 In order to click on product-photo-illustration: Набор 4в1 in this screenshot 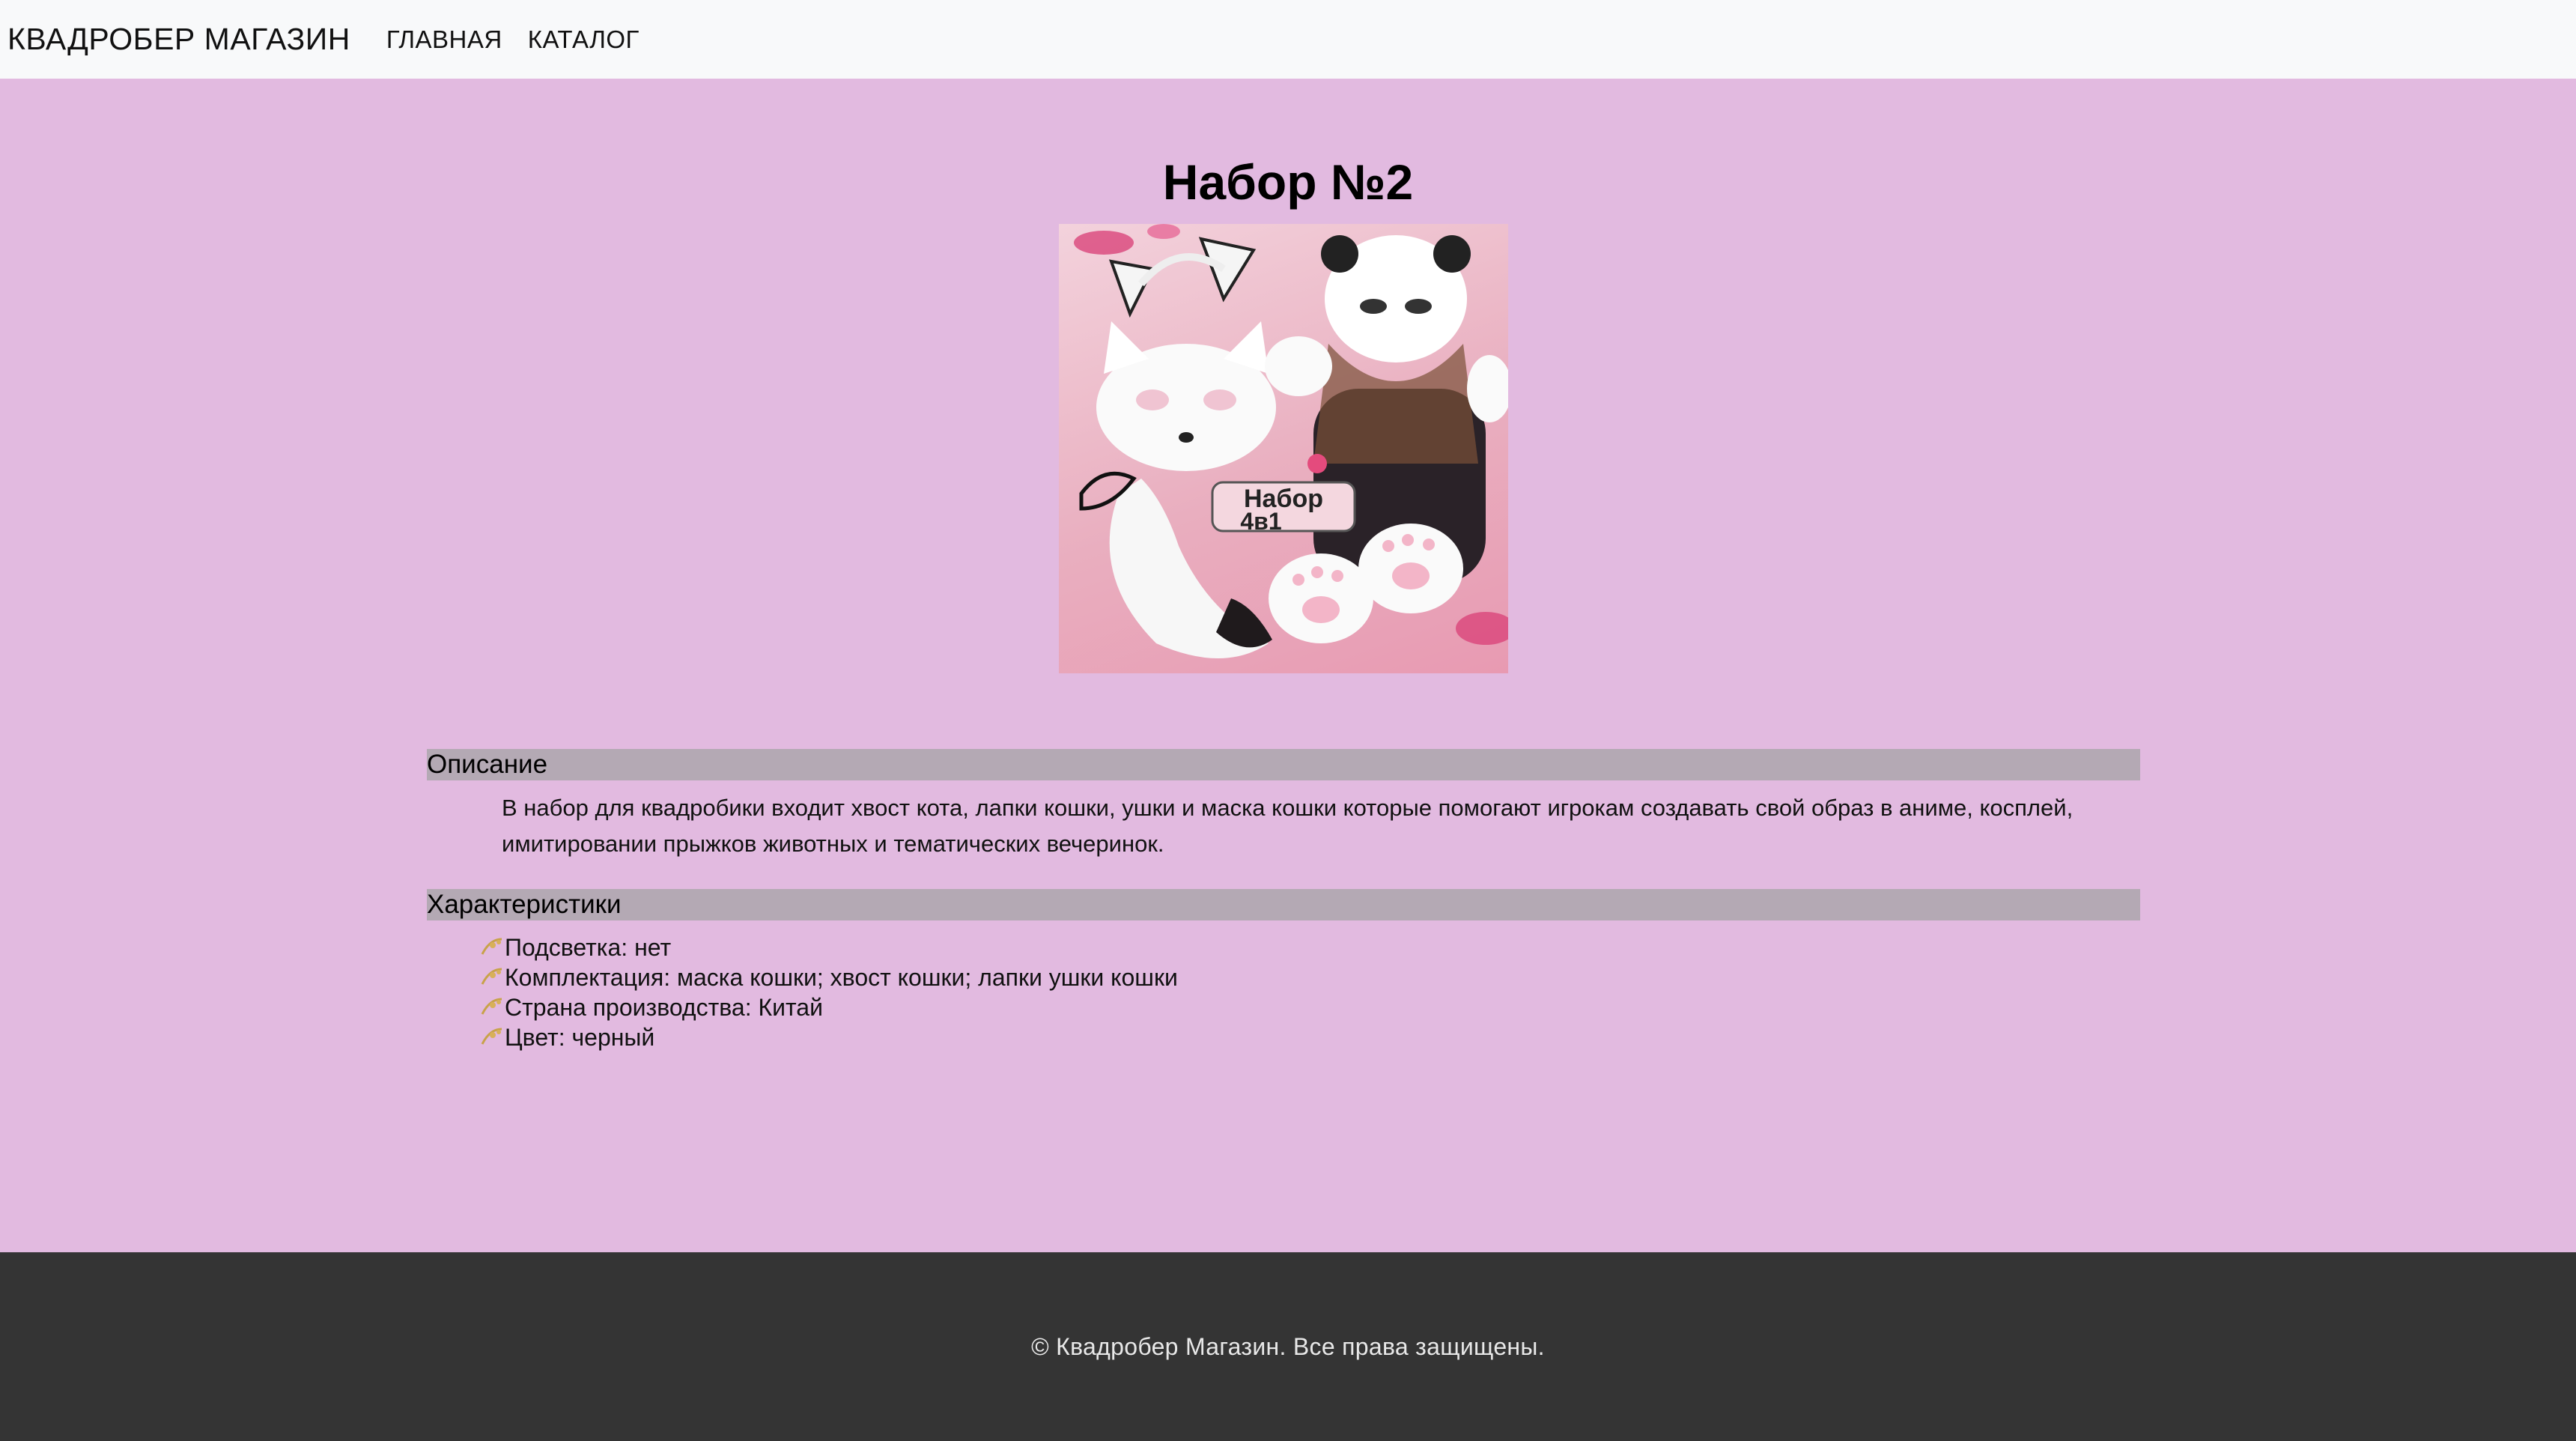, I will do `click(1291, 441)`.